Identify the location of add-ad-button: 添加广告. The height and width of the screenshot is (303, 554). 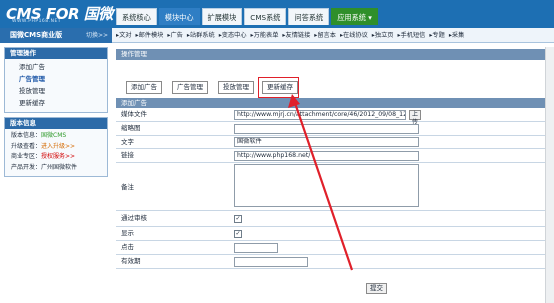
(144, 87).